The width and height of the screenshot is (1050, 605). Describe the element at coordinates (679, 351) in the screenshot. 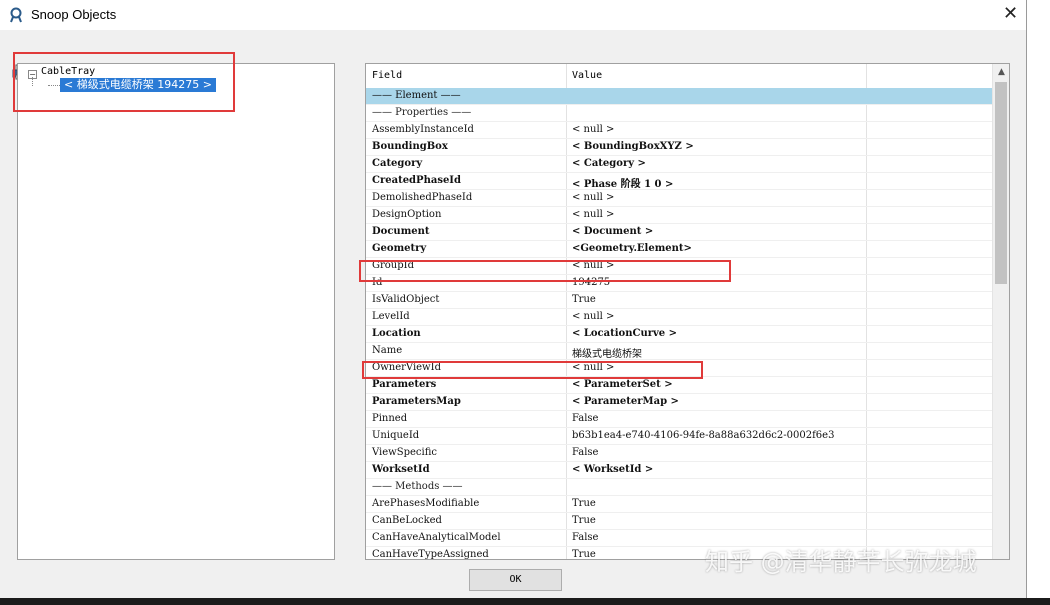

I see `grid-row: Name 梯级式电缆桥架` at that location.